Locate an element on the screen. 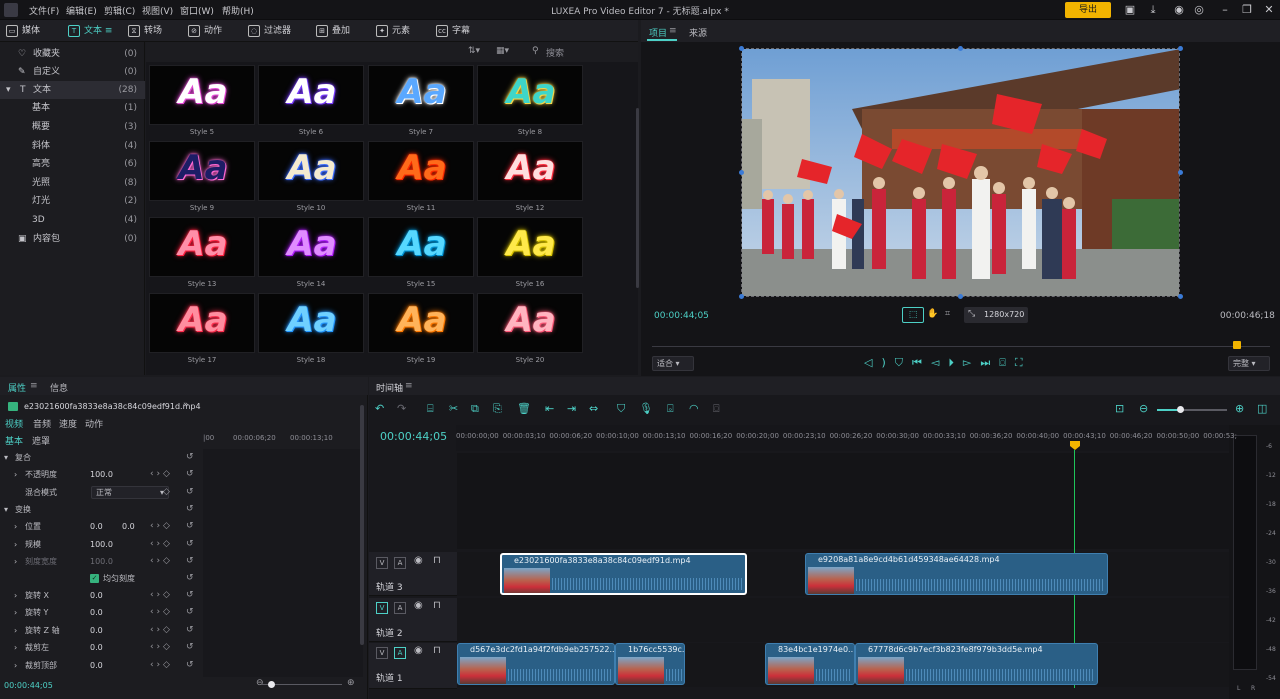 This screenshot has width=1280, height=699. crop-tool-icon: ⌗ is located at coordinates (947, 314).